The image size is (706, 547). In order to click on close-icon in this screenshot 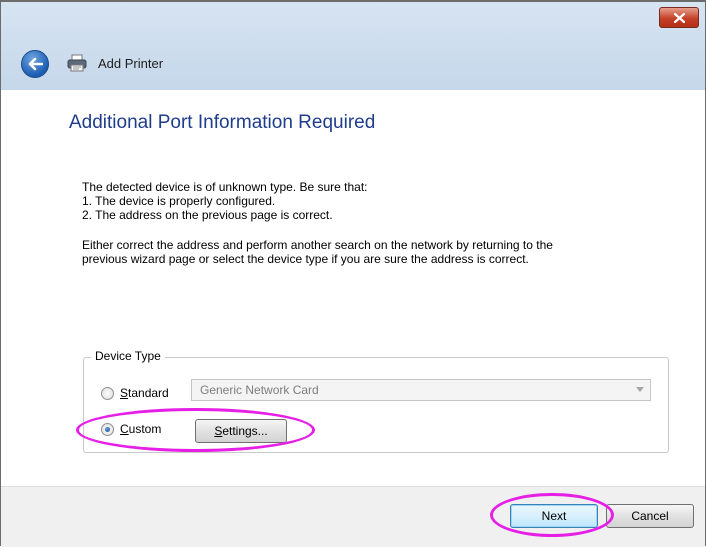, I will do `click(679, 17)`.